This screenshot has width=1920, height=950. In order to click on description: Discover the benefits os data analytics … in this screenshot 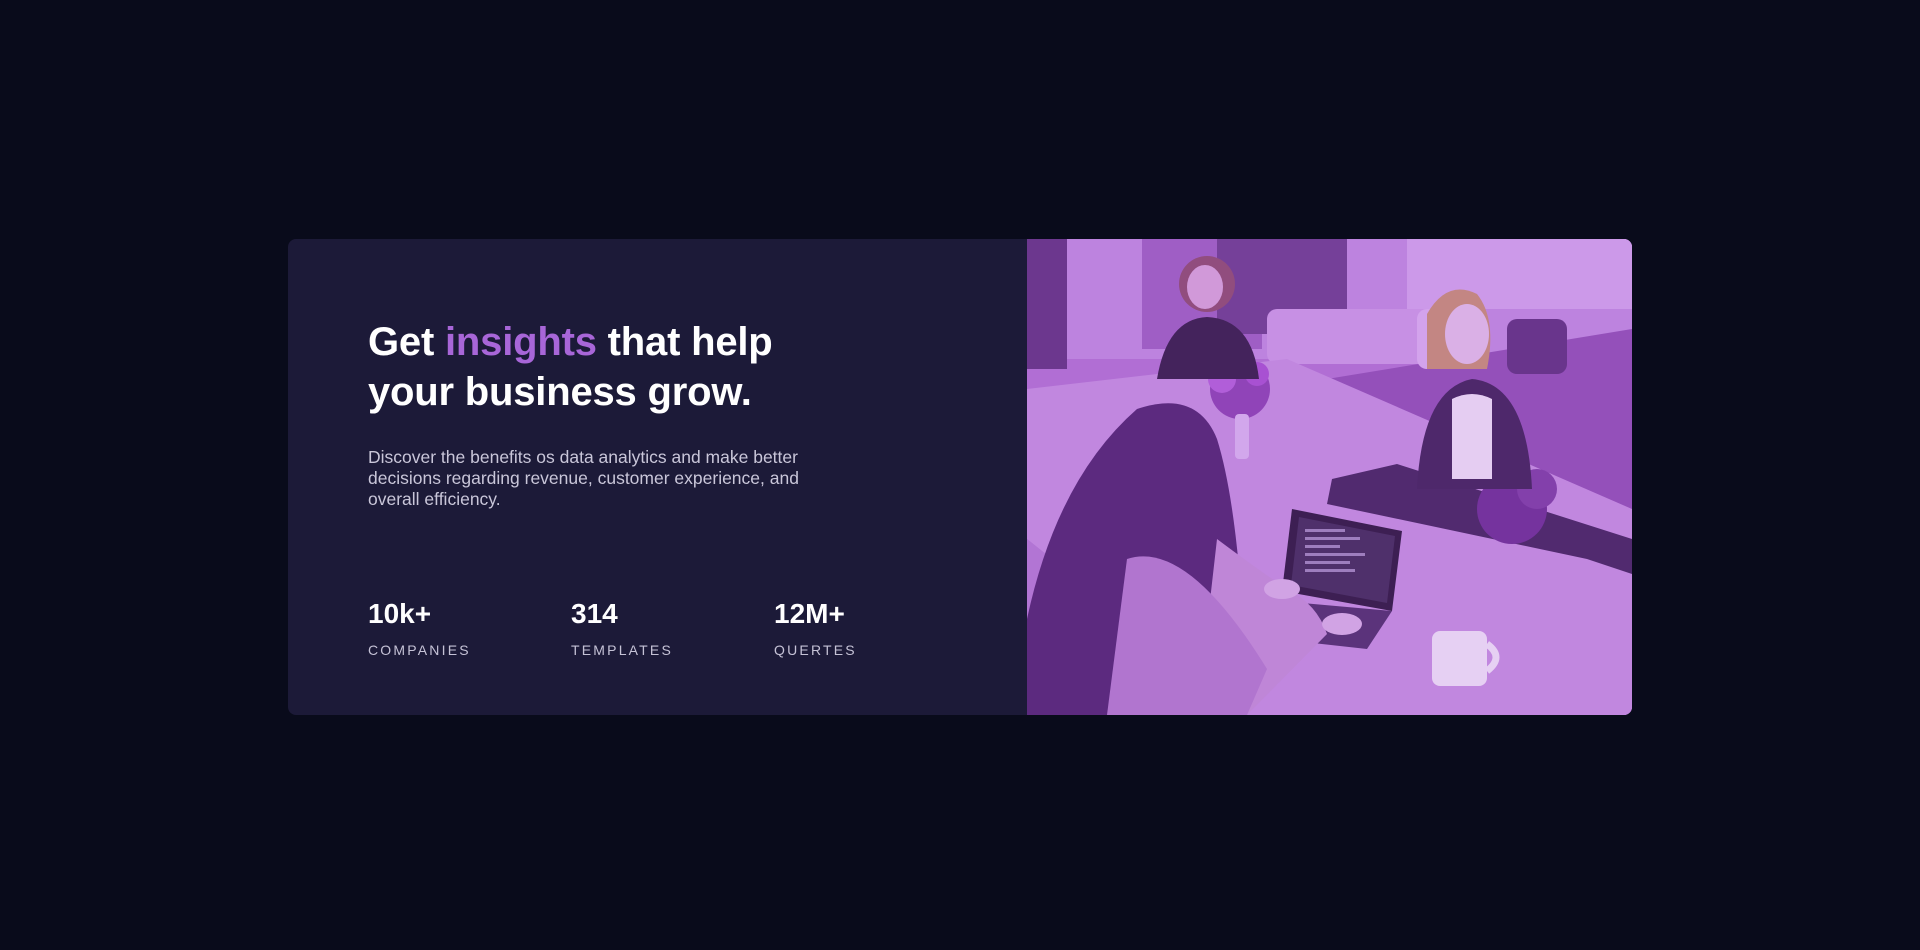, I will do `click(583, 478)`.